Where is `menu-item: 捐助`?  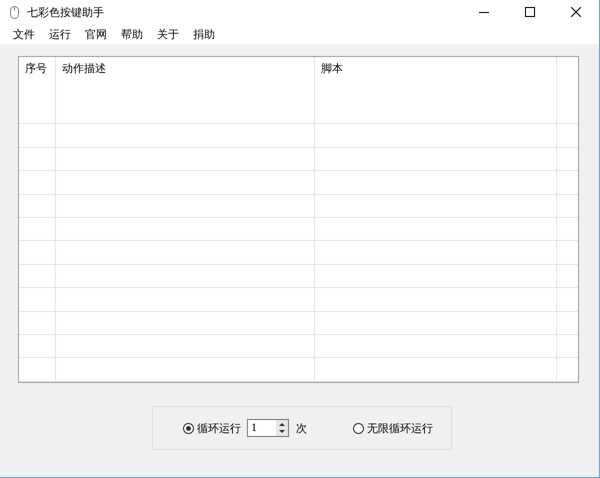 menu-item: 捐助 is located at coordinates (204, 34).